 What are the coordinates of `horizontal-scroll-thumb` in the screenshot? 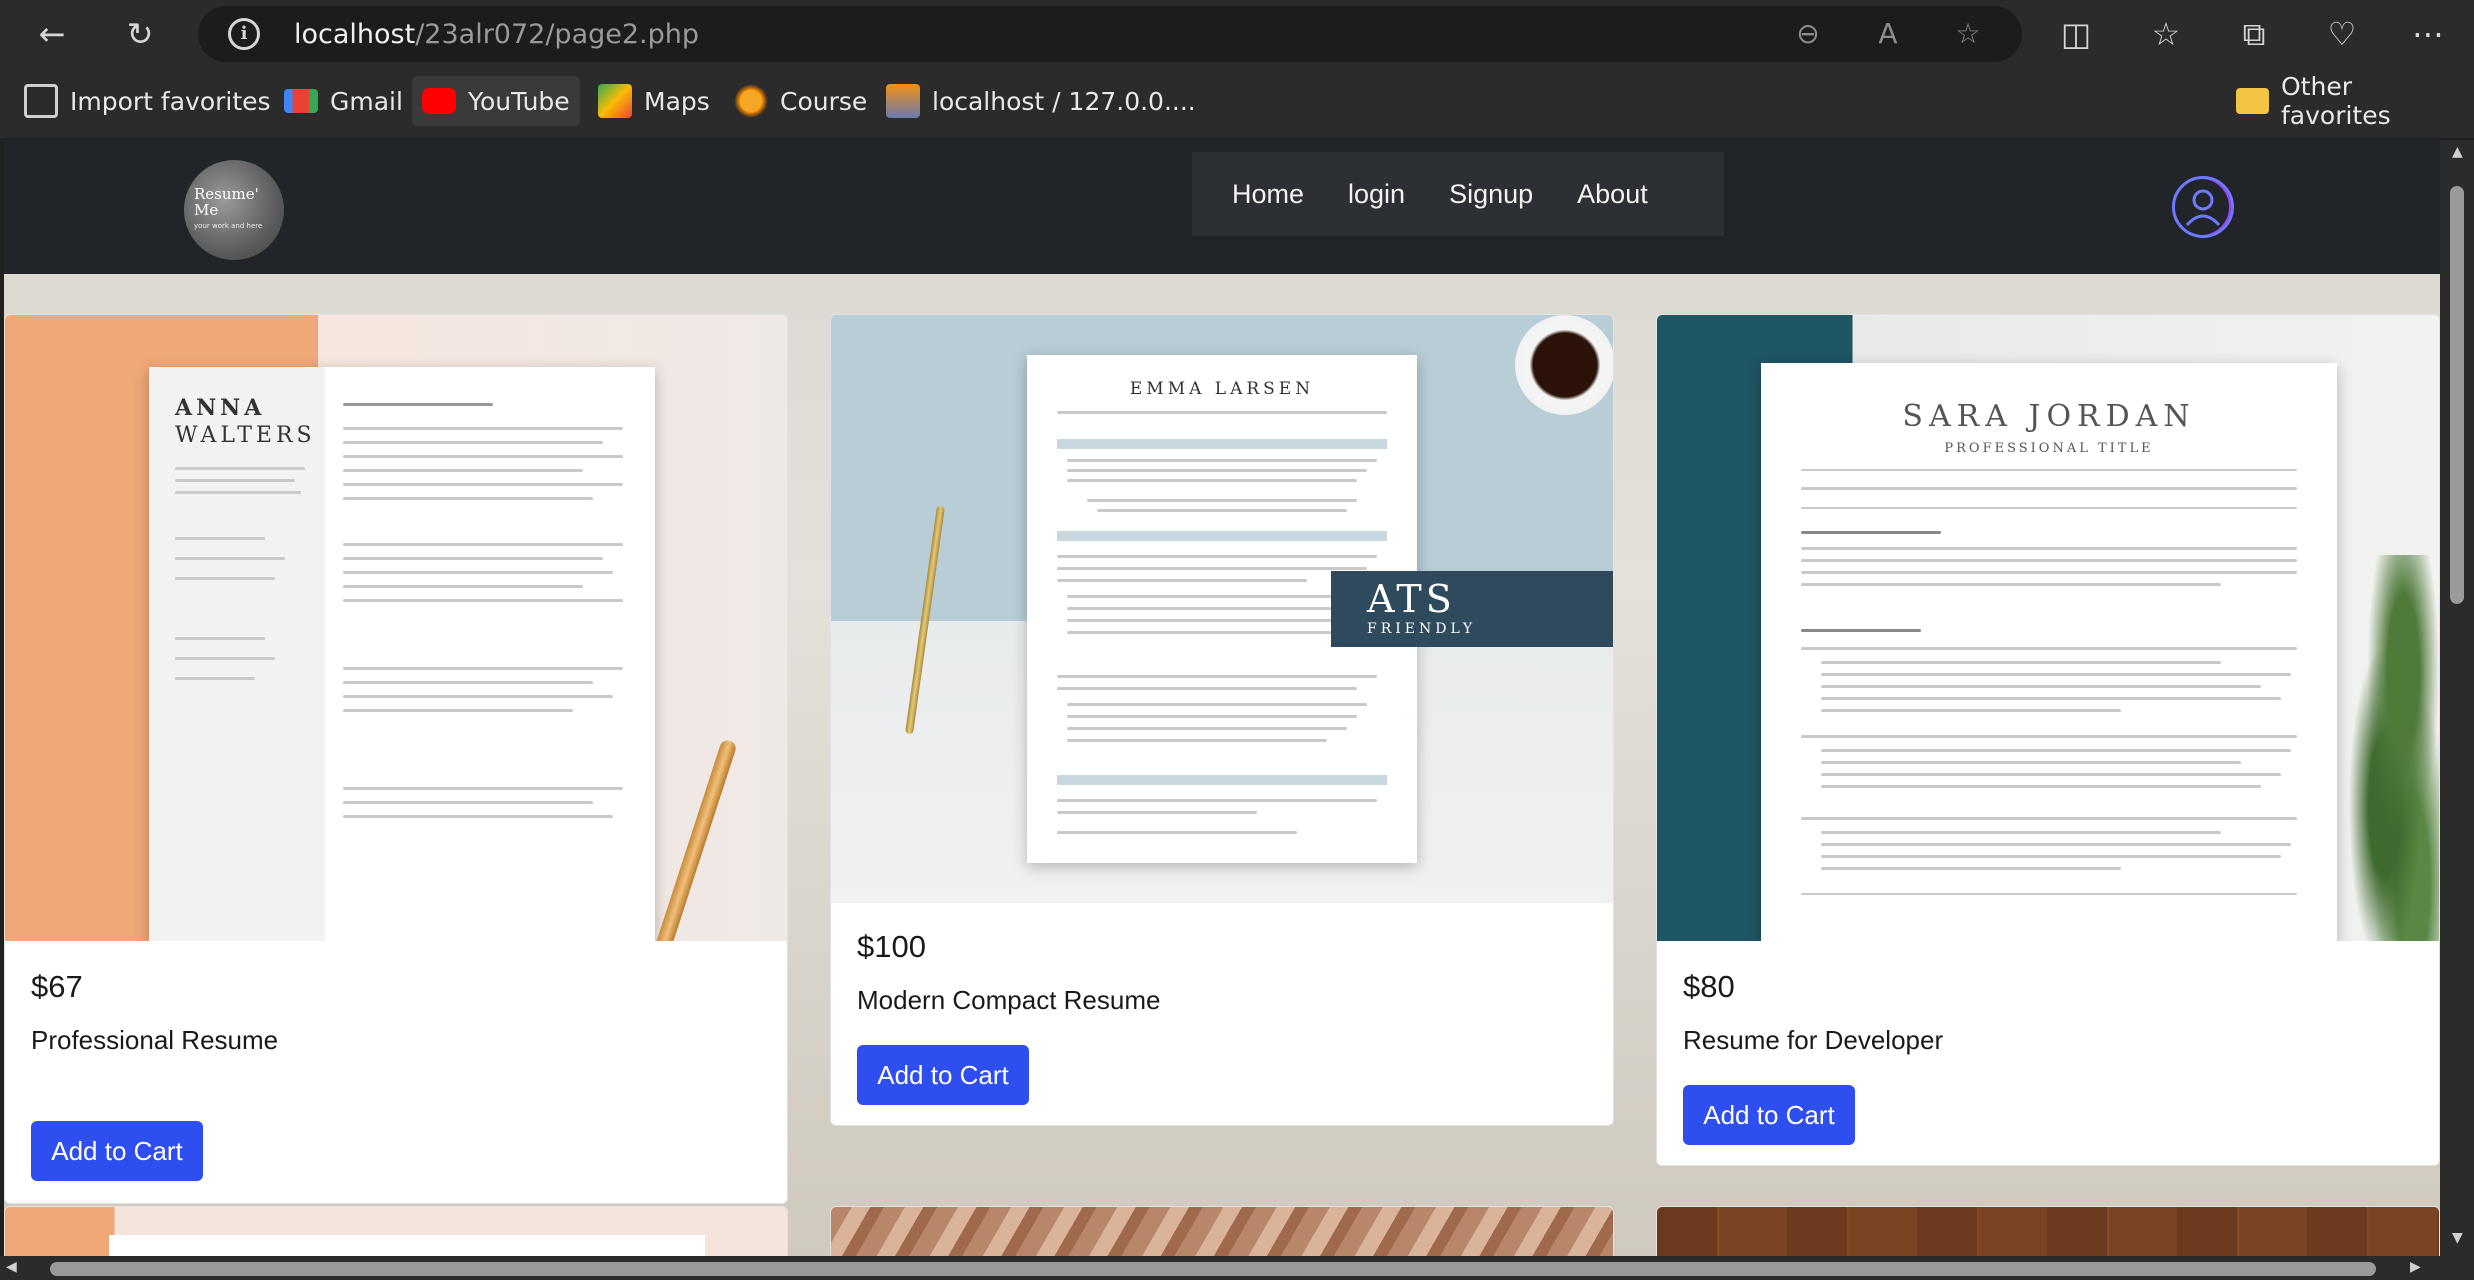 It's located at (1213, 1269).